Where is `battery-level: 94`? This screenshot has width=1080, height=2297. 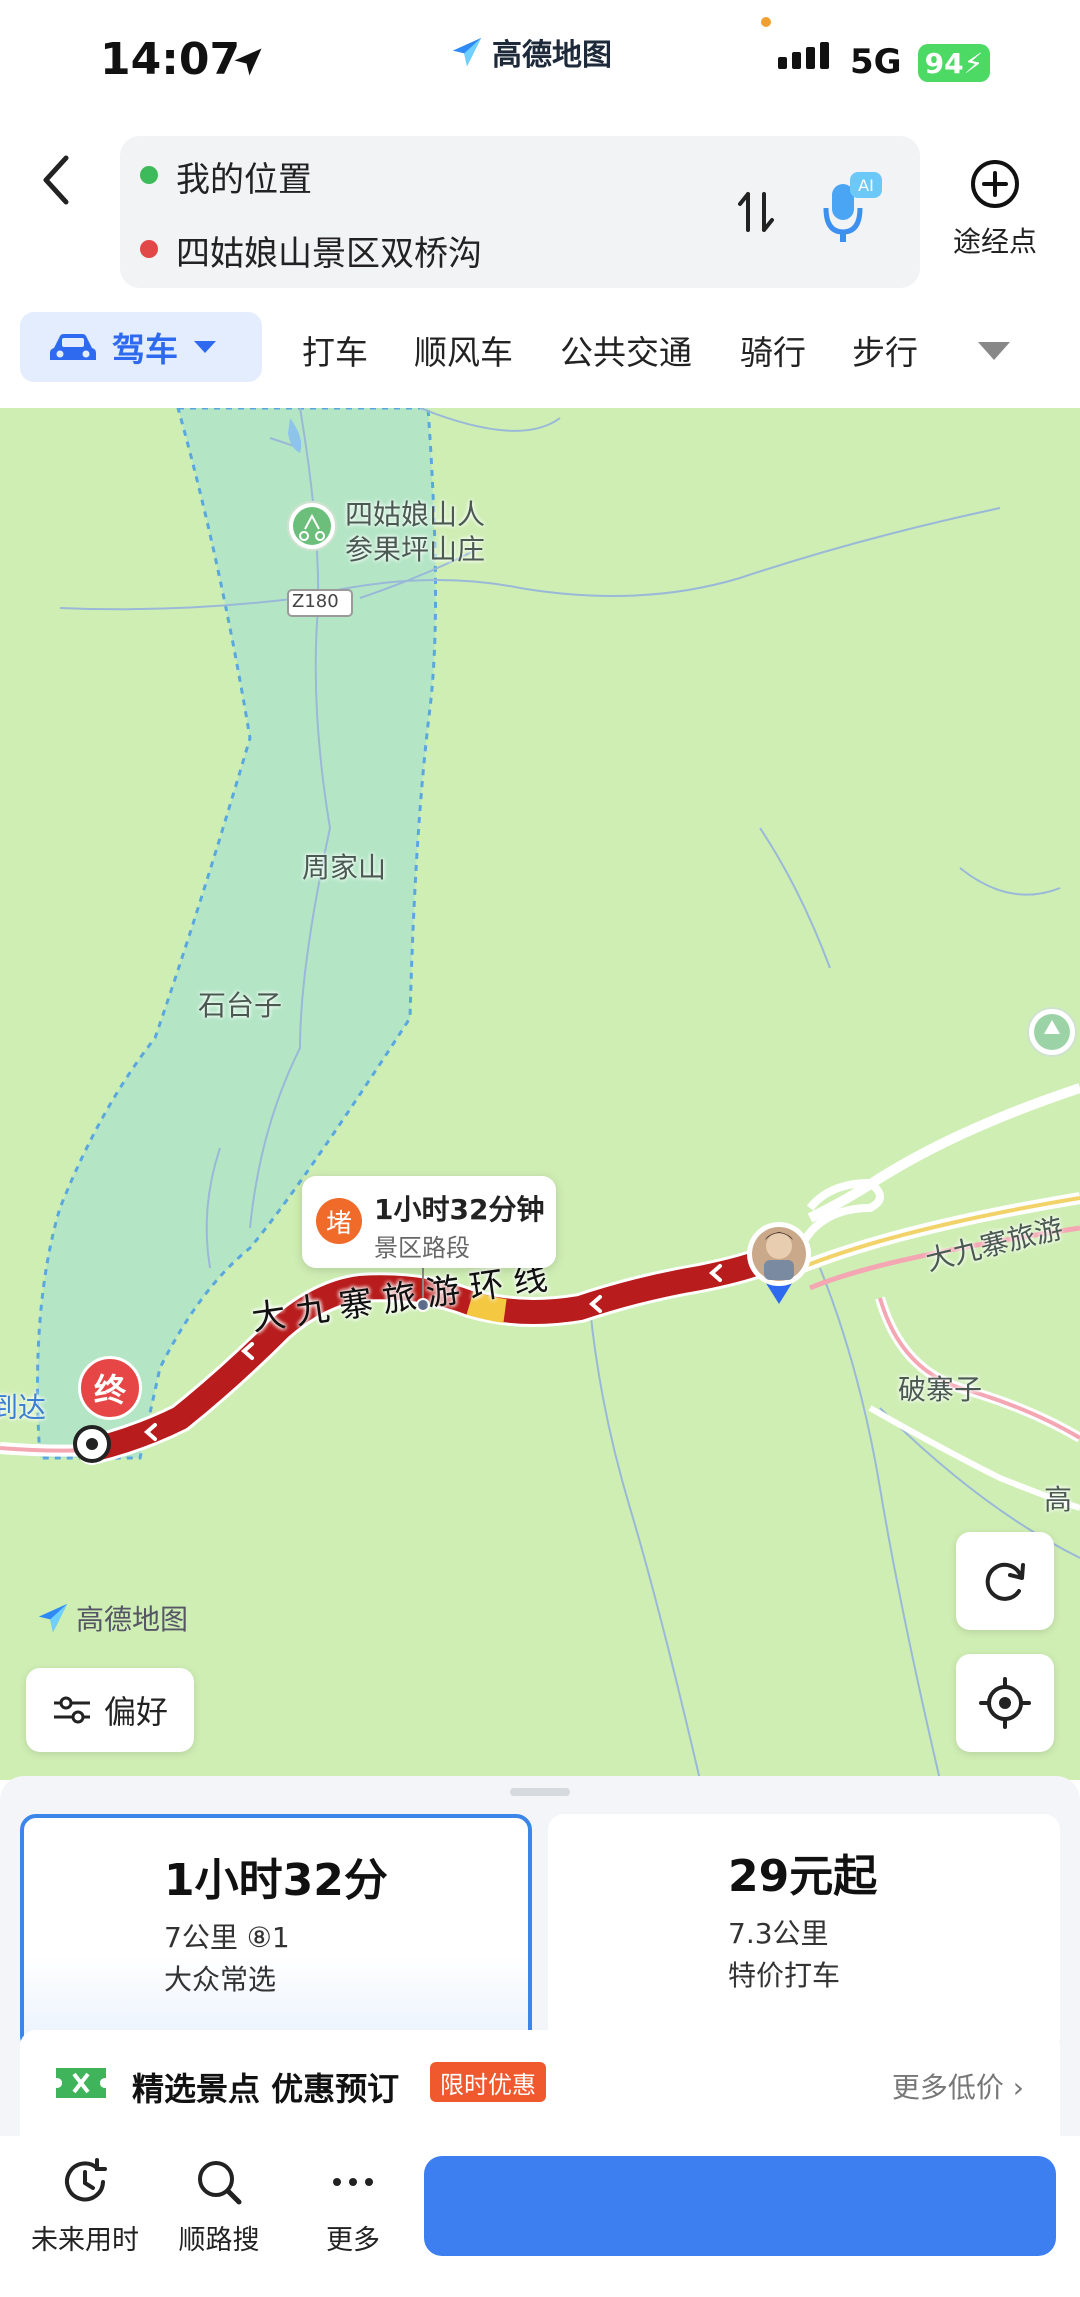
battery-level: 94 is located at coordinates (944, 63).